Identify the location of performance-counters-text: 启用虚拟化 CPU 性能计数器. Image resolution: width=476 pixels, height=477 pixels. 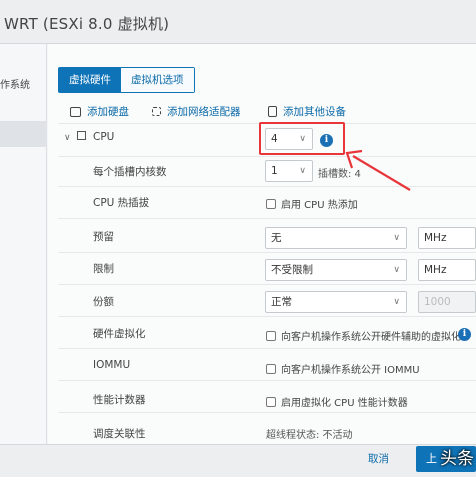
(344, 403).